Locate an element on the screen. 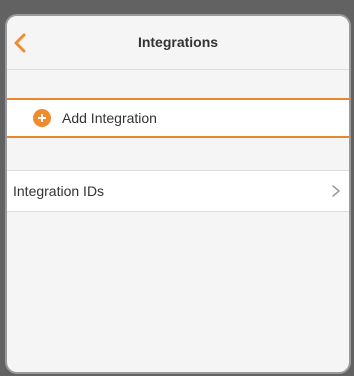 This screenshot has height=376, width=354. add-integration-button: Add Integration is located at coordinates (178, 118).